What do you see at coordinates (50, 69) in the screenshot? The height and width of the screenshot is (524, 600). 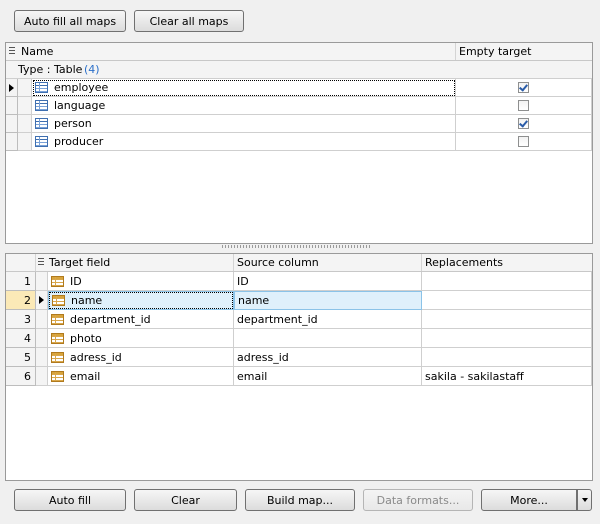 I see `group-label: Type : Table` at bounding box center [50, 69].